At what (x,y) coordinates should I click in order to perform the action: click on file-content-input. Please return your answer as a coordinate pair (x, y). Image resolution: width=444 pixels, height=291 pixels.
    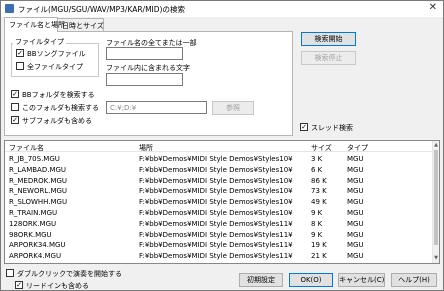
    Looking at the image, I should click on (144, 79).